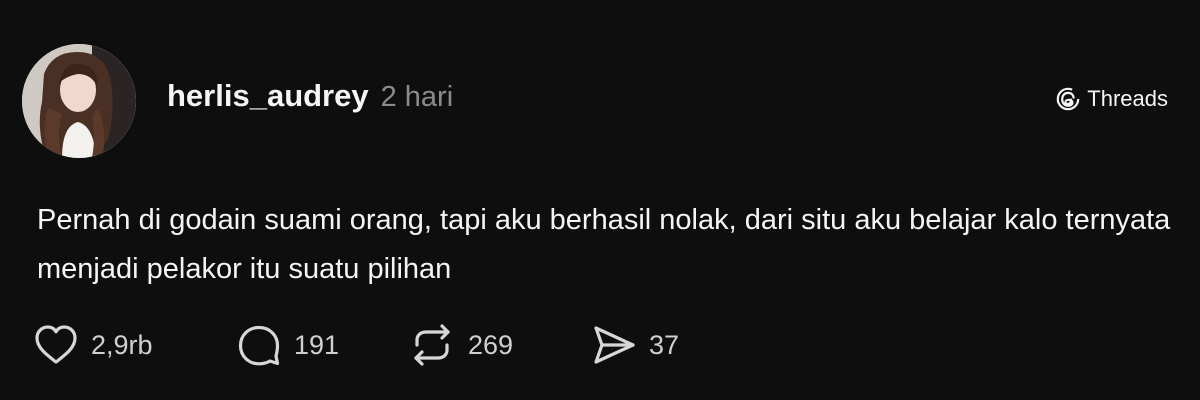 Image resolution: width=1200 pixels, height=400 pixels. What do you see at coordinates (259, 345) in the screenshot?
I see `comment-bubble-icon` at bounding box center [259, 345].